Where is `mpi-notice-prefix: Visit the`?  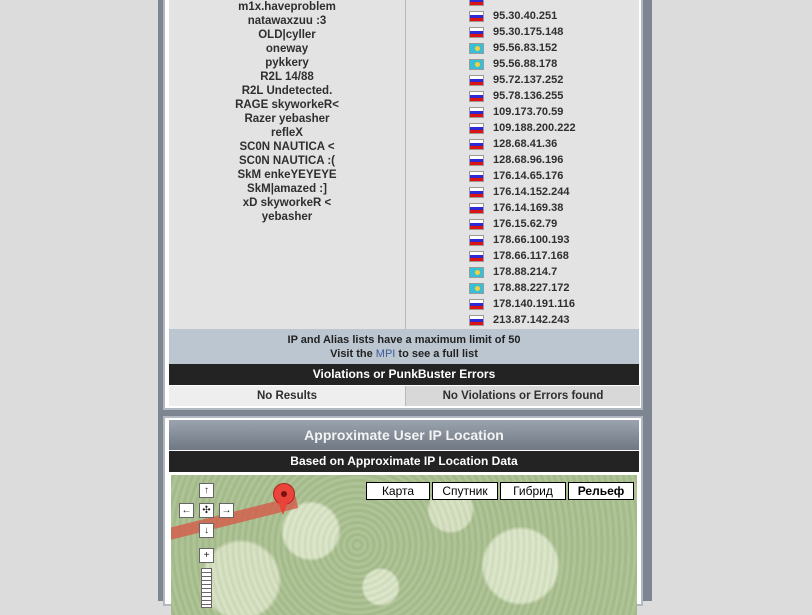
mpi-notice-prefix: Visit the is located at coordinates (351, 354).